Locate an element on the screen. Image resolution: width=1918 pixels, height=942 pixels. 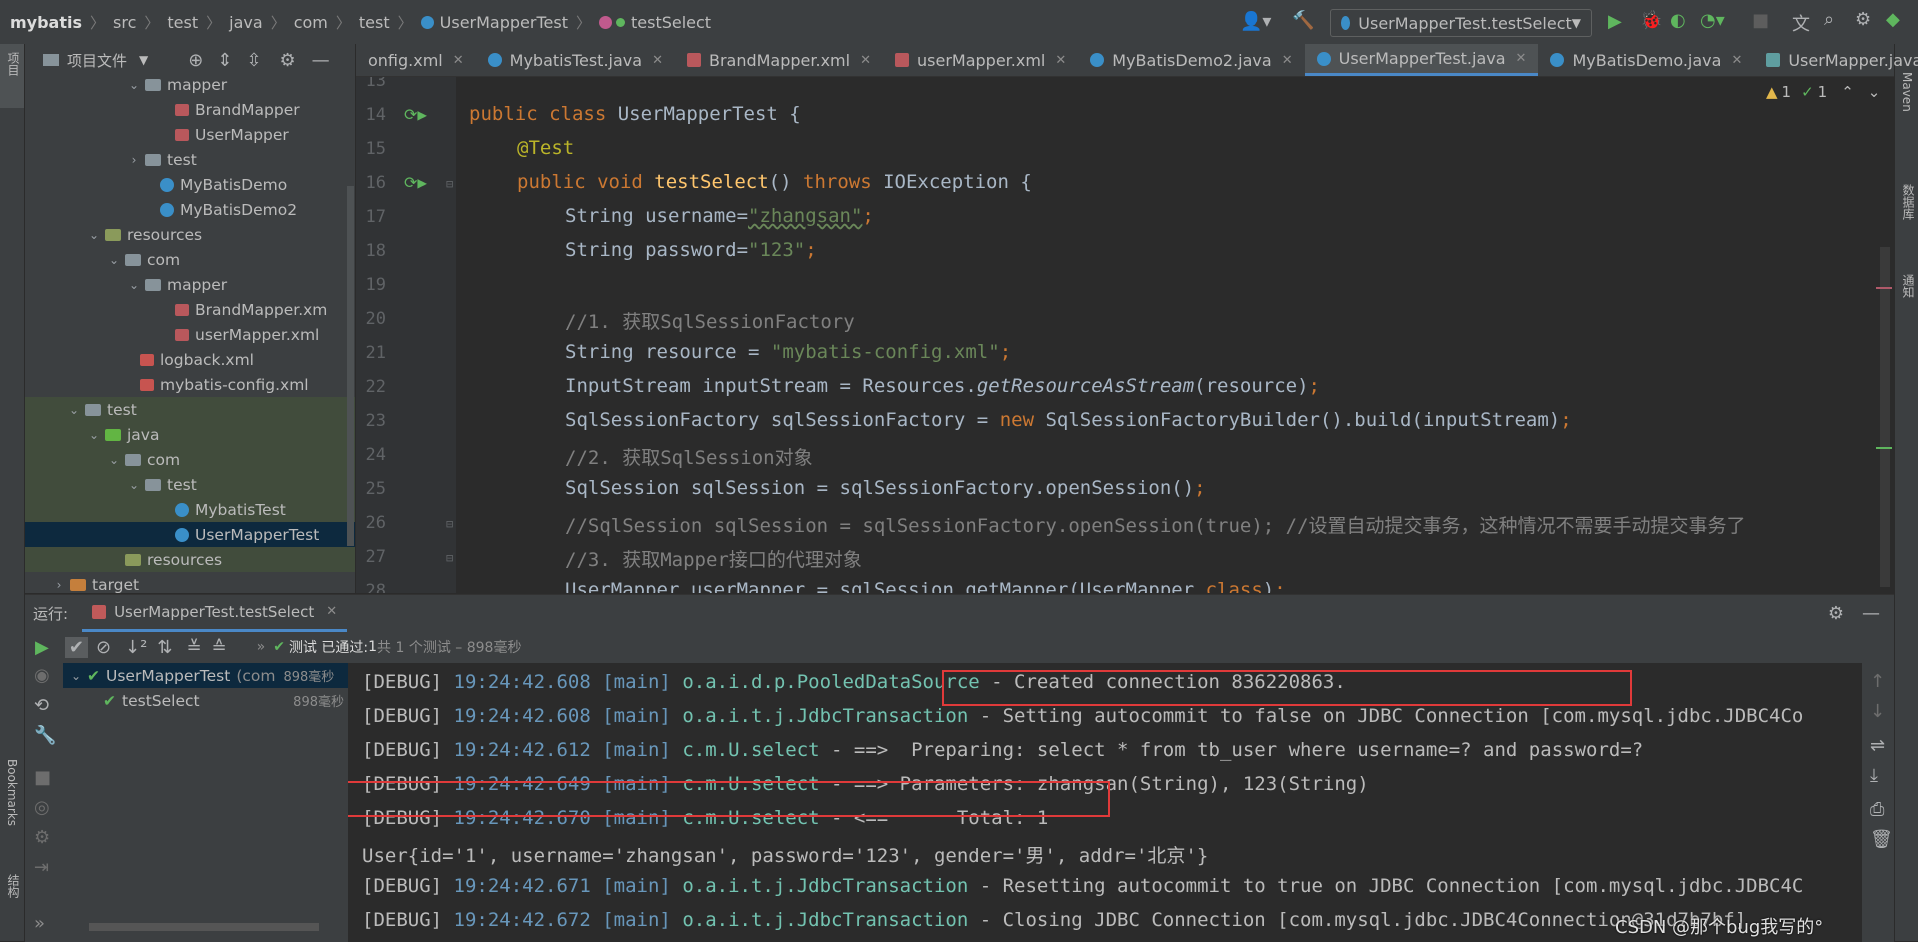
test-suite-row: ⌄ ✔ UserMapperTest (com 898毫秒 is located at coordinates (210, 675).